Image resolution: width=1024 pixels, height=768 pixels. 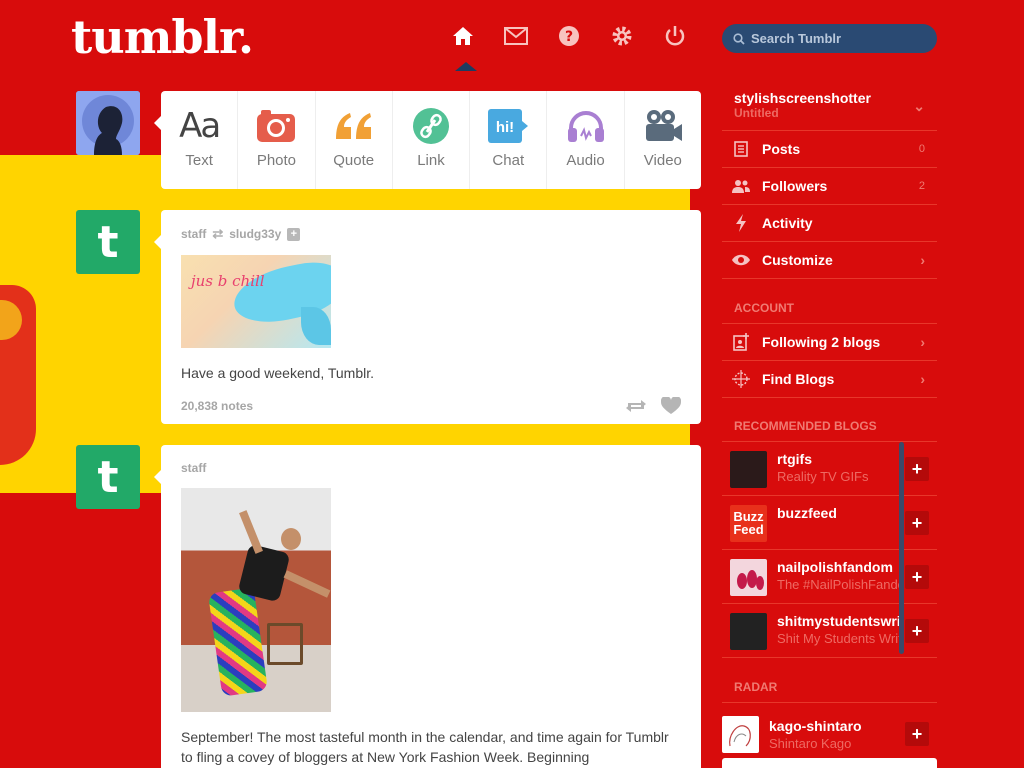 I want to click on sidebar-item-activity: Activity, so click(x=829, y=223).